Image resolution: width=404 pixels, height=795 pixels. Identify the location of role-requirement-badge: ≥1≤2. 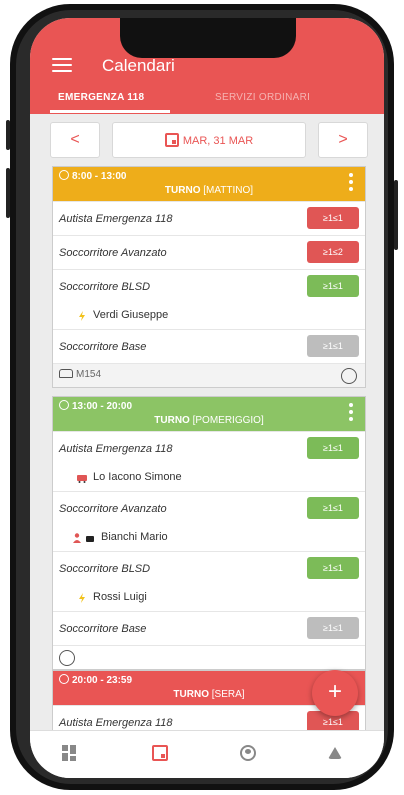
(333, 252).